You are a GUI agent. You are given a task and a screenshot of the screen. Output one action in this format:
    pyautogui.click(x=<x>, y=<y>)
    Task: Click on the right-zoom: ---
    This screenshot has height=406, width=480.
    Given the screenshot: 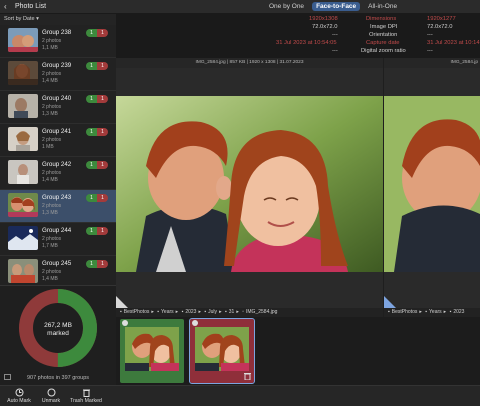 What is the action you would take?
    pyautogui.click(x=430, y=51)
    